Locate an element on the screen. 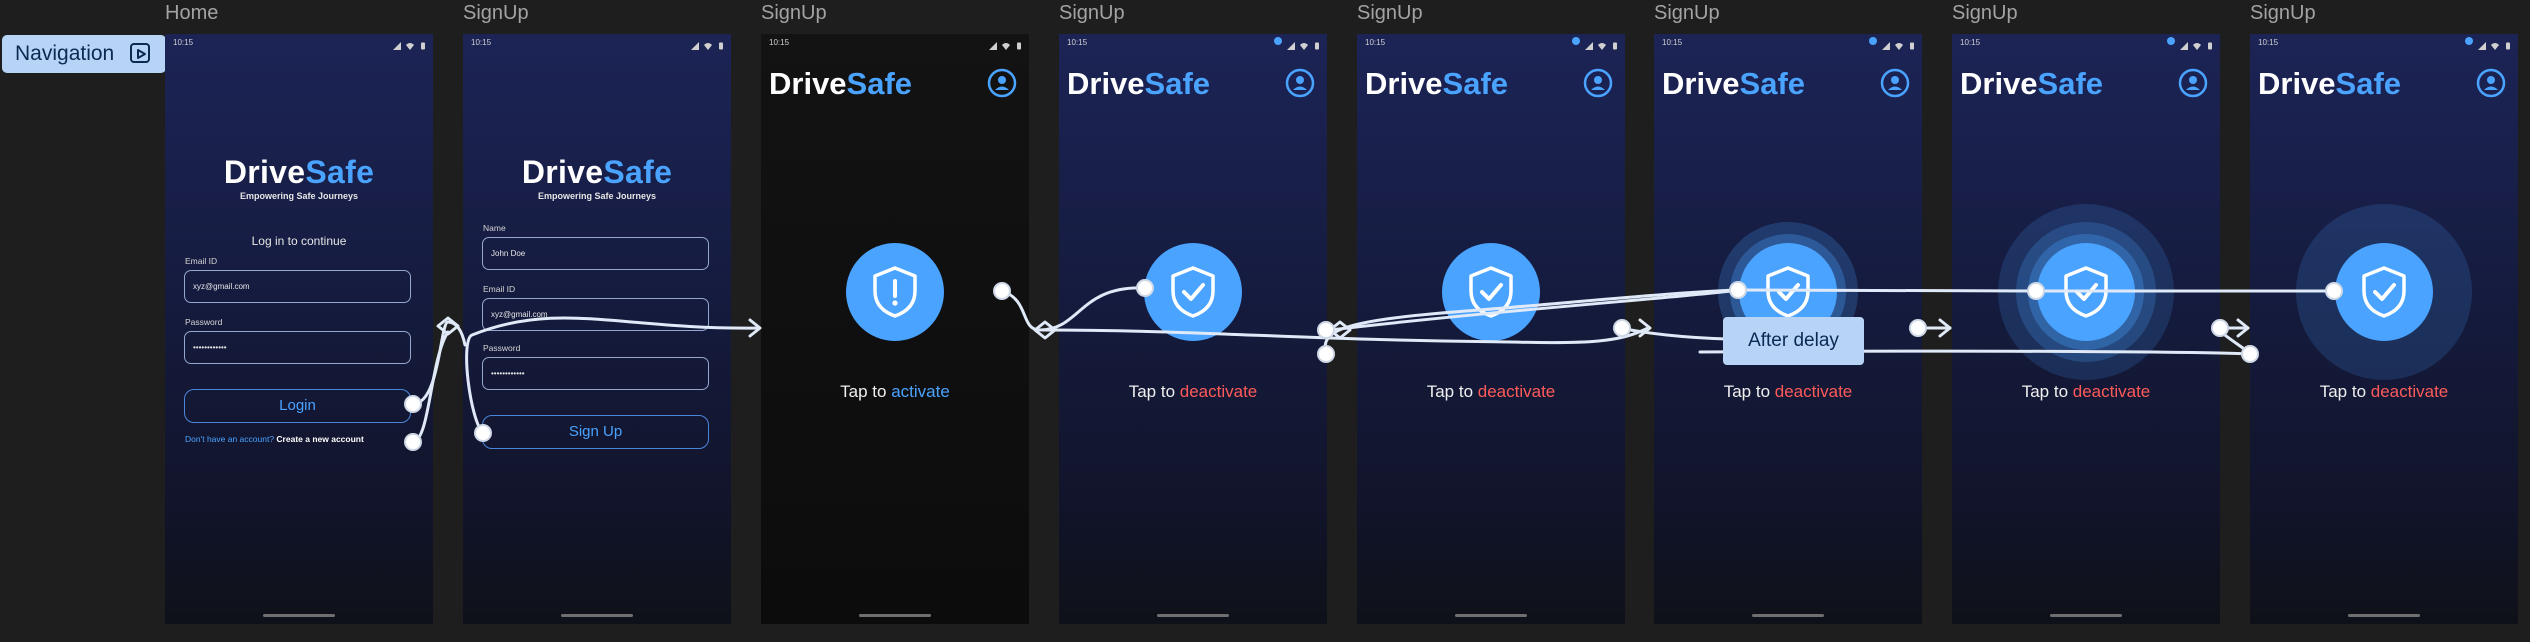  frame-title-home: Home is located at coordinates (192, 13).